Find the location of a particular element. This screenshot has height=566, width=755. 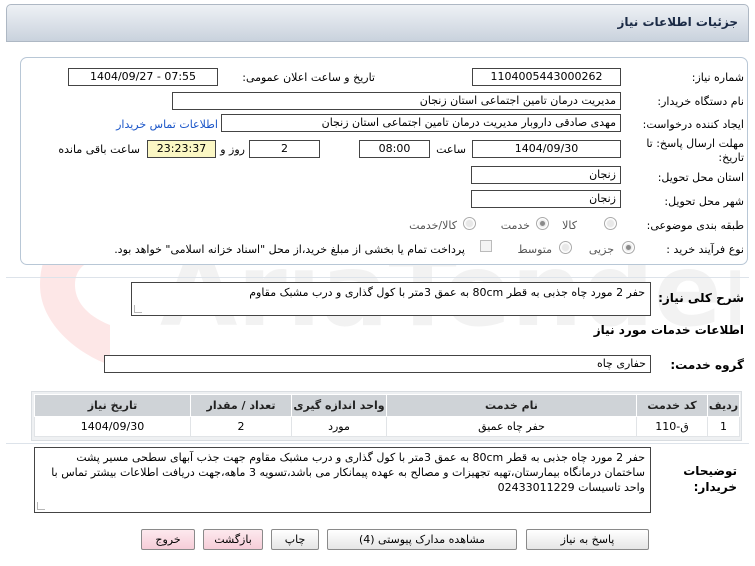

buyer-notes-label-2: خریدار: is located at coordinates (715, 487).